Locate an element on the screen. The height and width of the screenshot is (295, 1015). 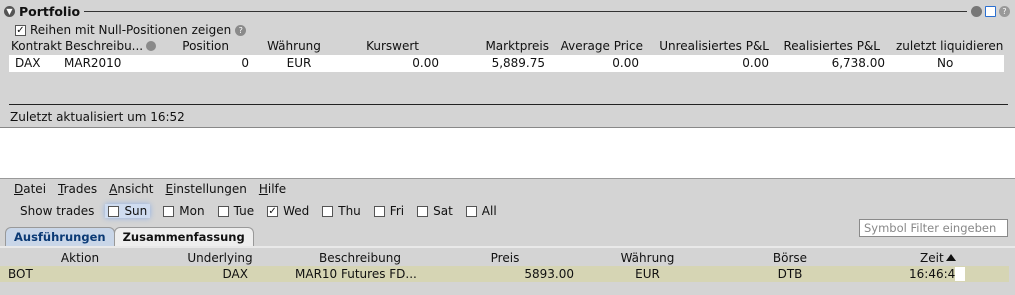
col-kontrakt: Kontrakt is located at coordinates (36, 46).